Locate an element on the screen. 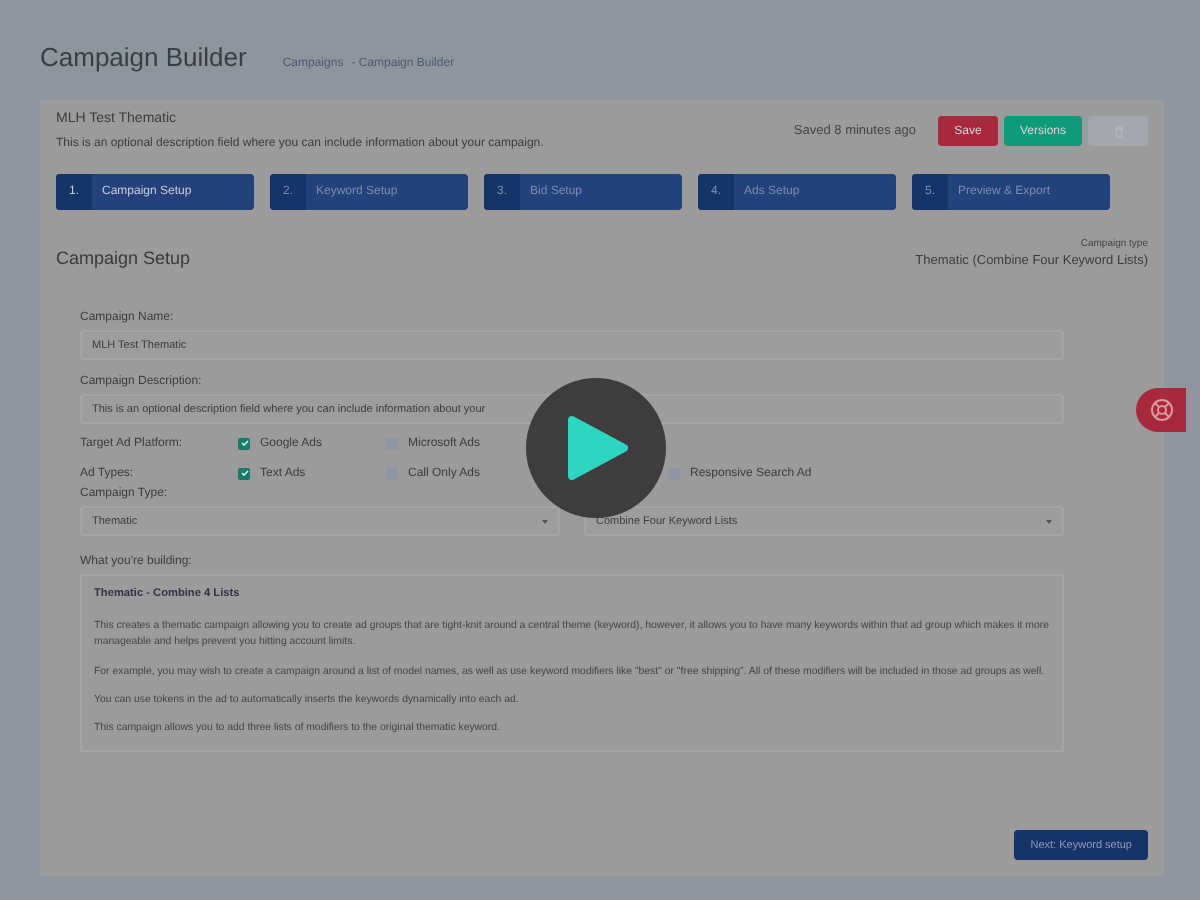  play-icon is located at coordinates (596, 448).